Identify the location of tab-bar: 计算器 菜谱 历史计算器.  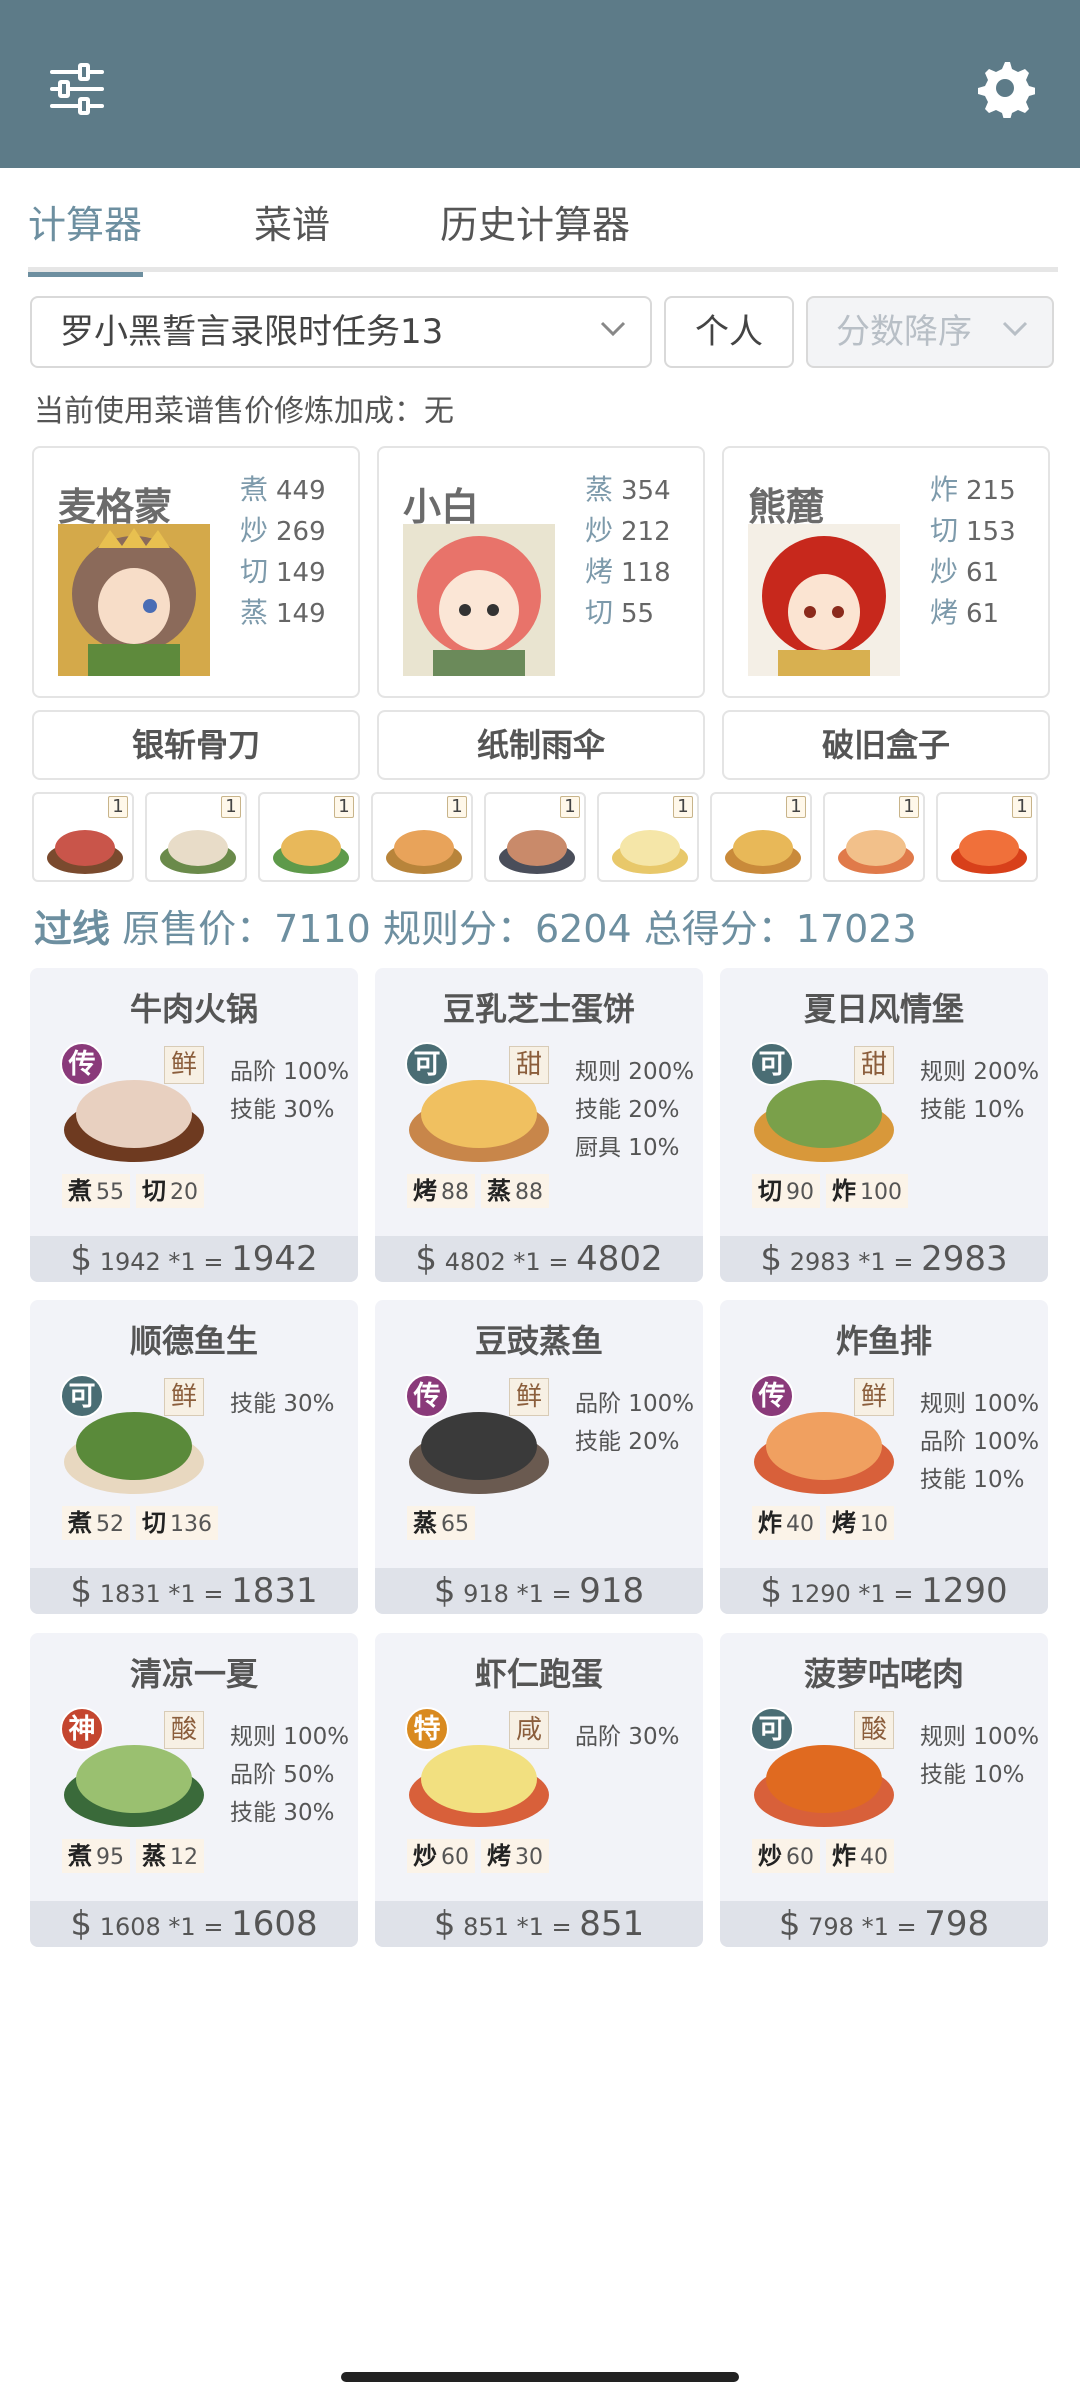
(543, 222).